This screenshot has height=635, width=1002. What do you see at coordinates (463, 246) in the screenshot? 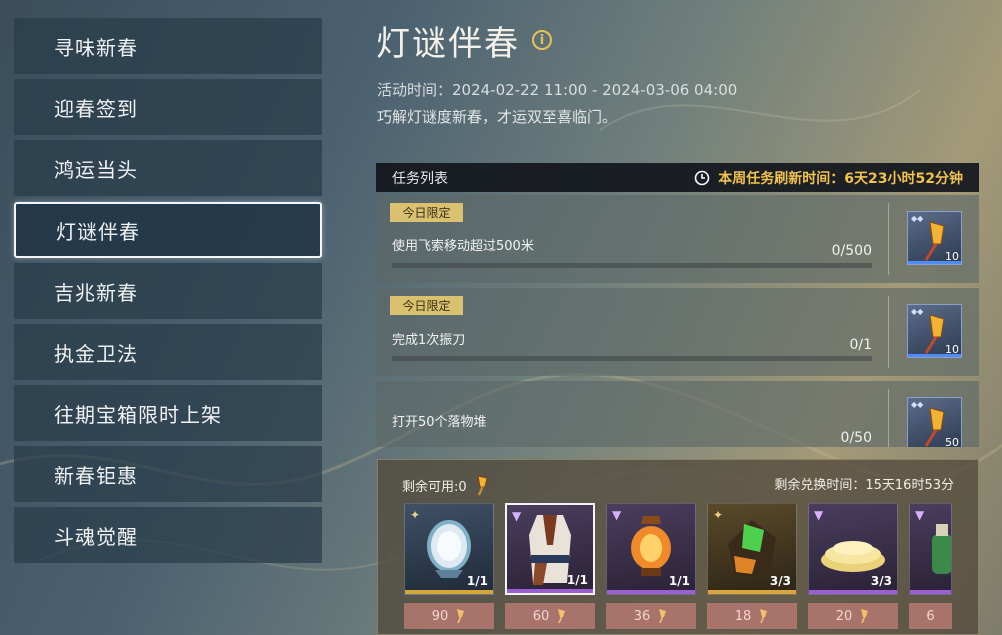
I see `task-text: 使用飞索移动超过500米` at bounding box center [463, 246].